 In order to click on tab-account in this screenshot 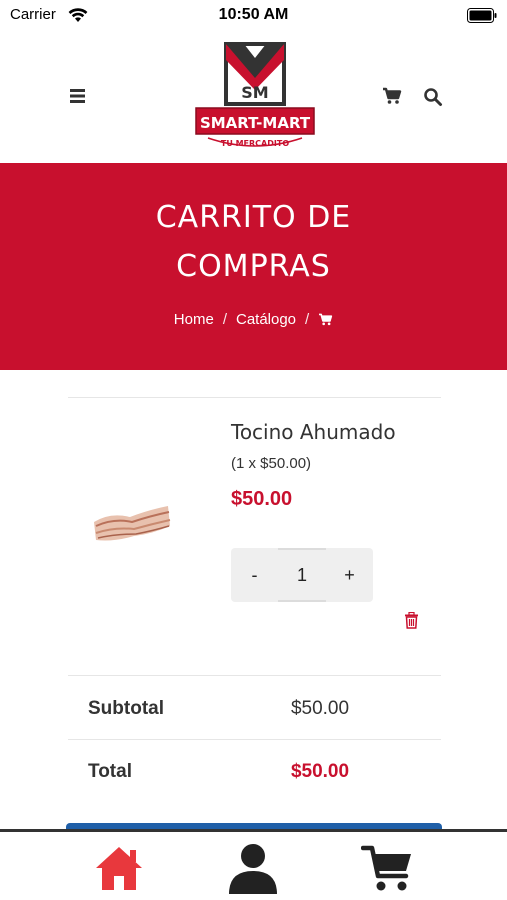, I will do `click(253, 868)`.